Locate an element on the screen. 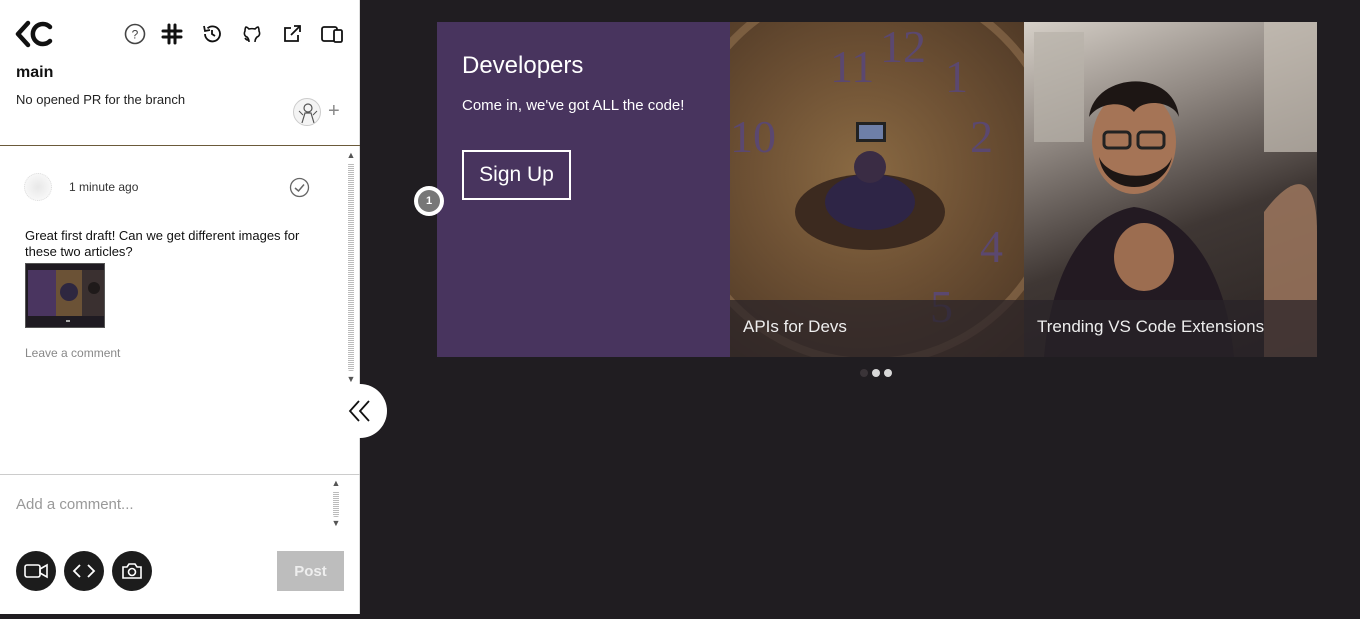 This screenshot has height=619, width=1360. screenshot-button is located at coordinates (132, 571).